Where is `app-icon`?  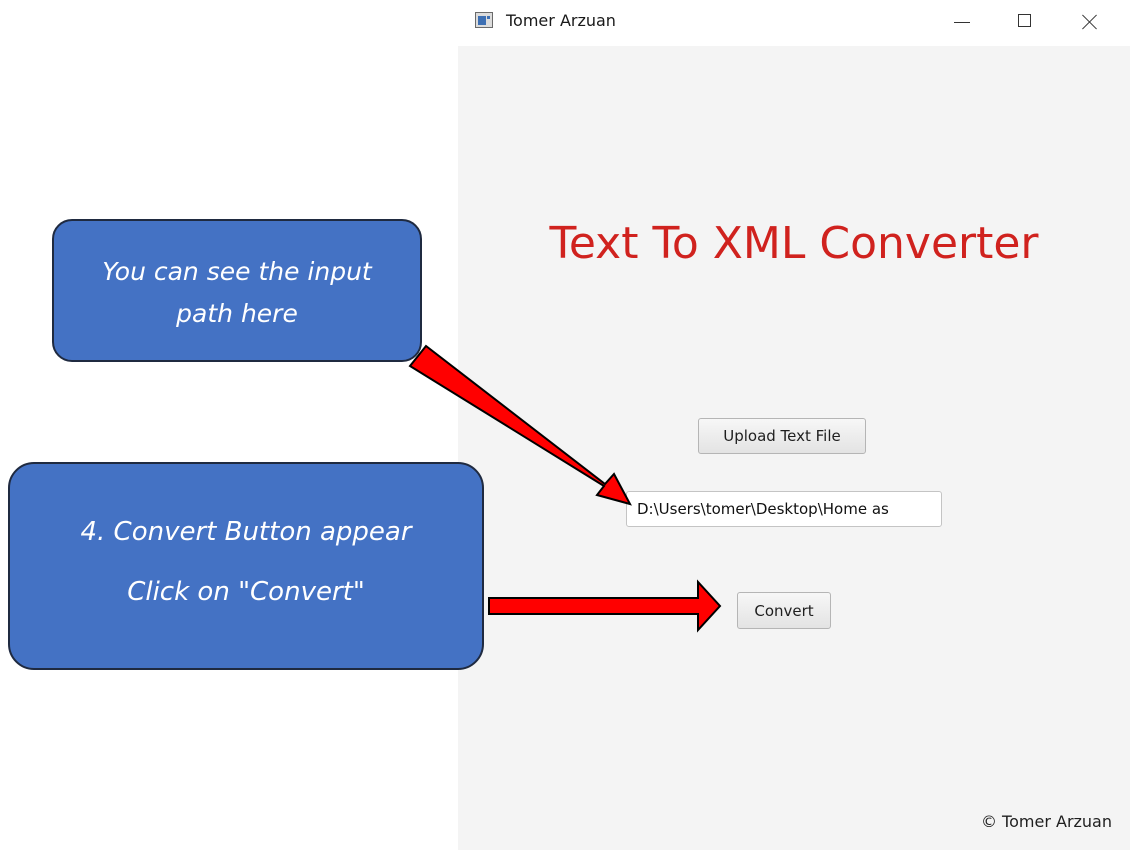
app-icon is located at coordinates (484, 20).